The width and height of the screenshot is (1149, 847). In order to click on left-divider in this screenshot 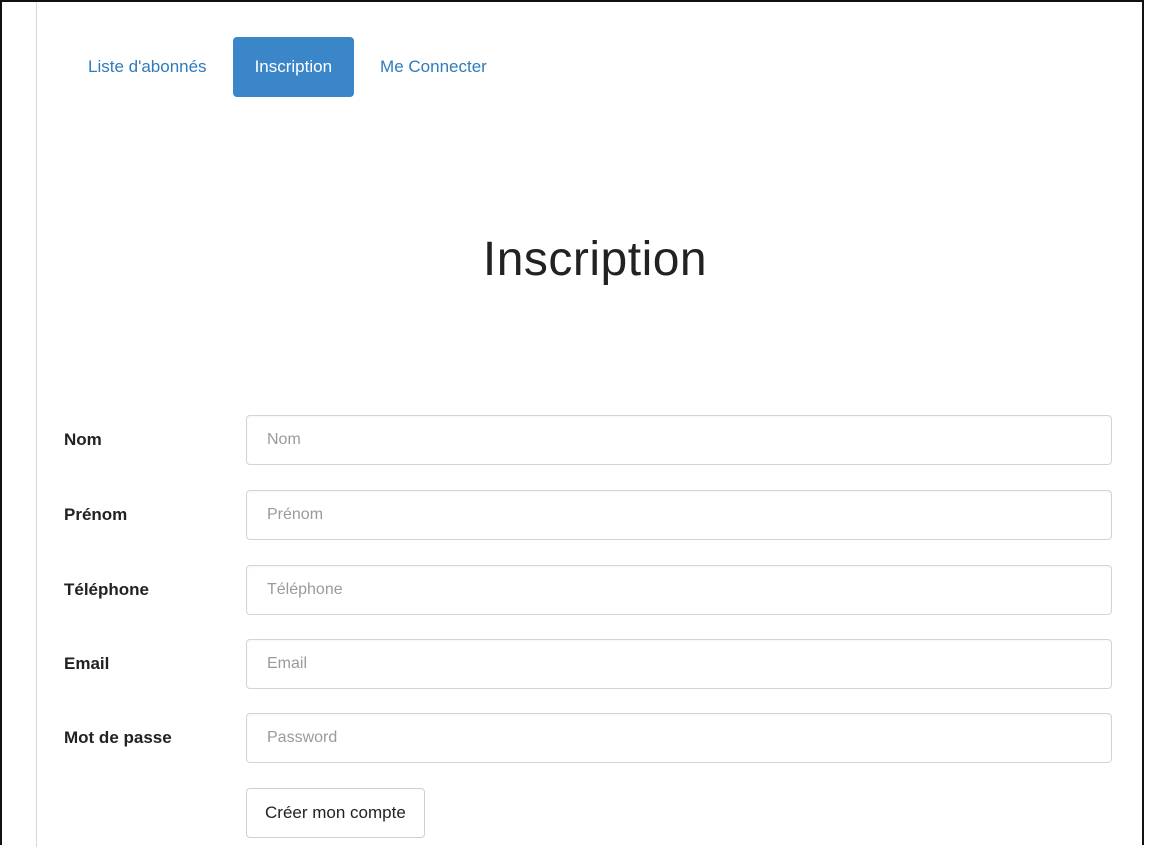, I will do `click(36, 424)`.